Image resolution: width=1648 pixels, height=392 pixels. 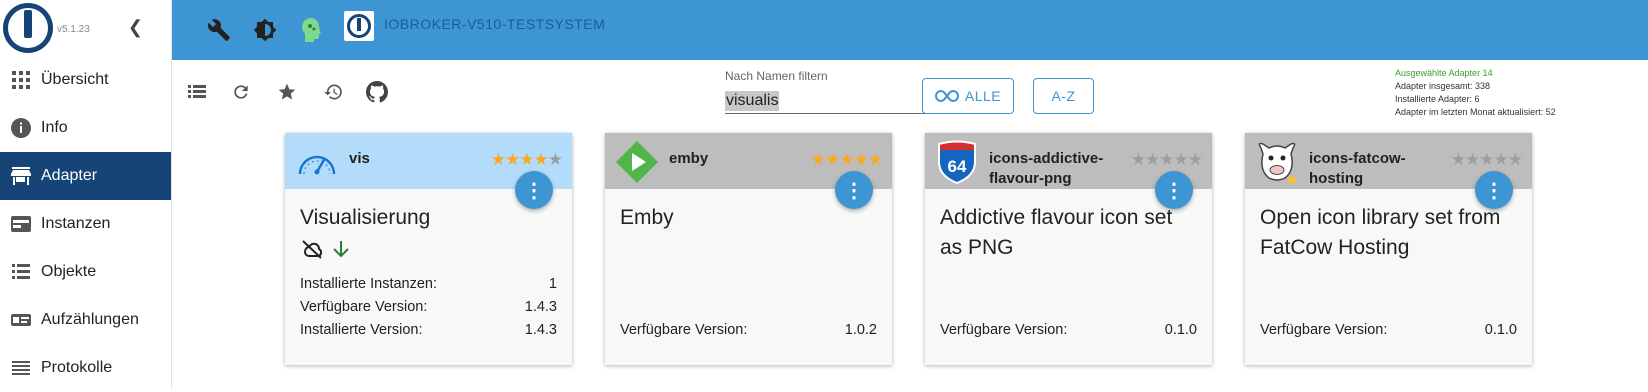 I want to click on sidebar-item-uebersicht: Übersicht, so click(x=85, y=80).